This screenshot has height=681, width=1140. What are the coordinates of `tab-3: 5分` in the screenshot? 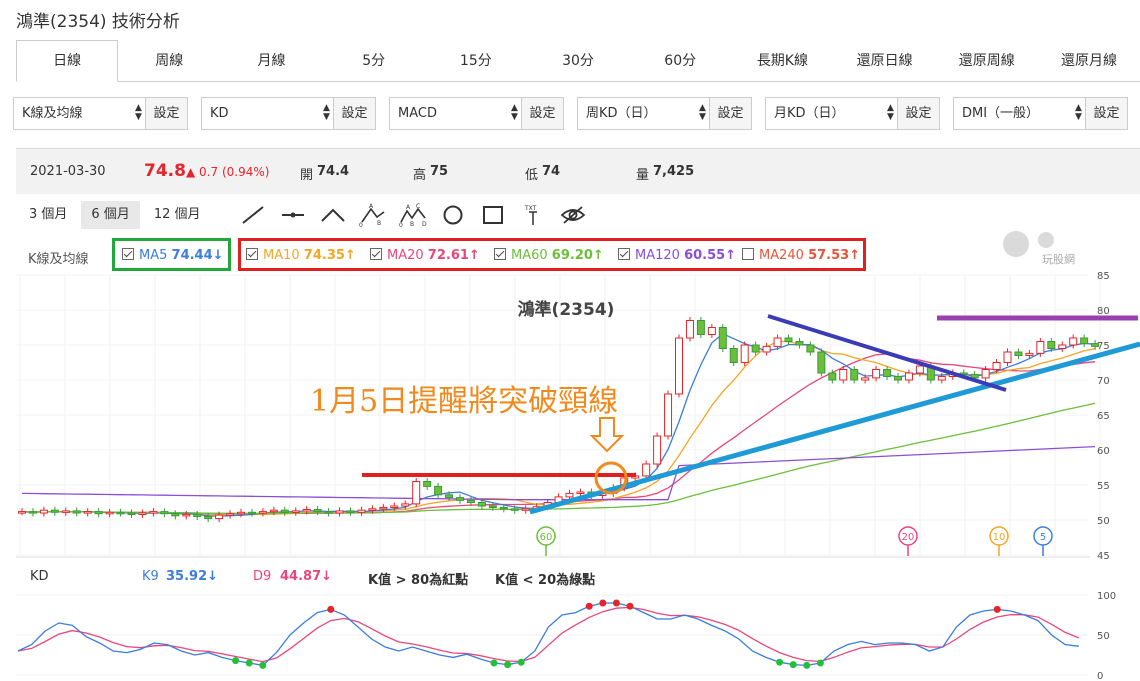 It's located at (374, 60).